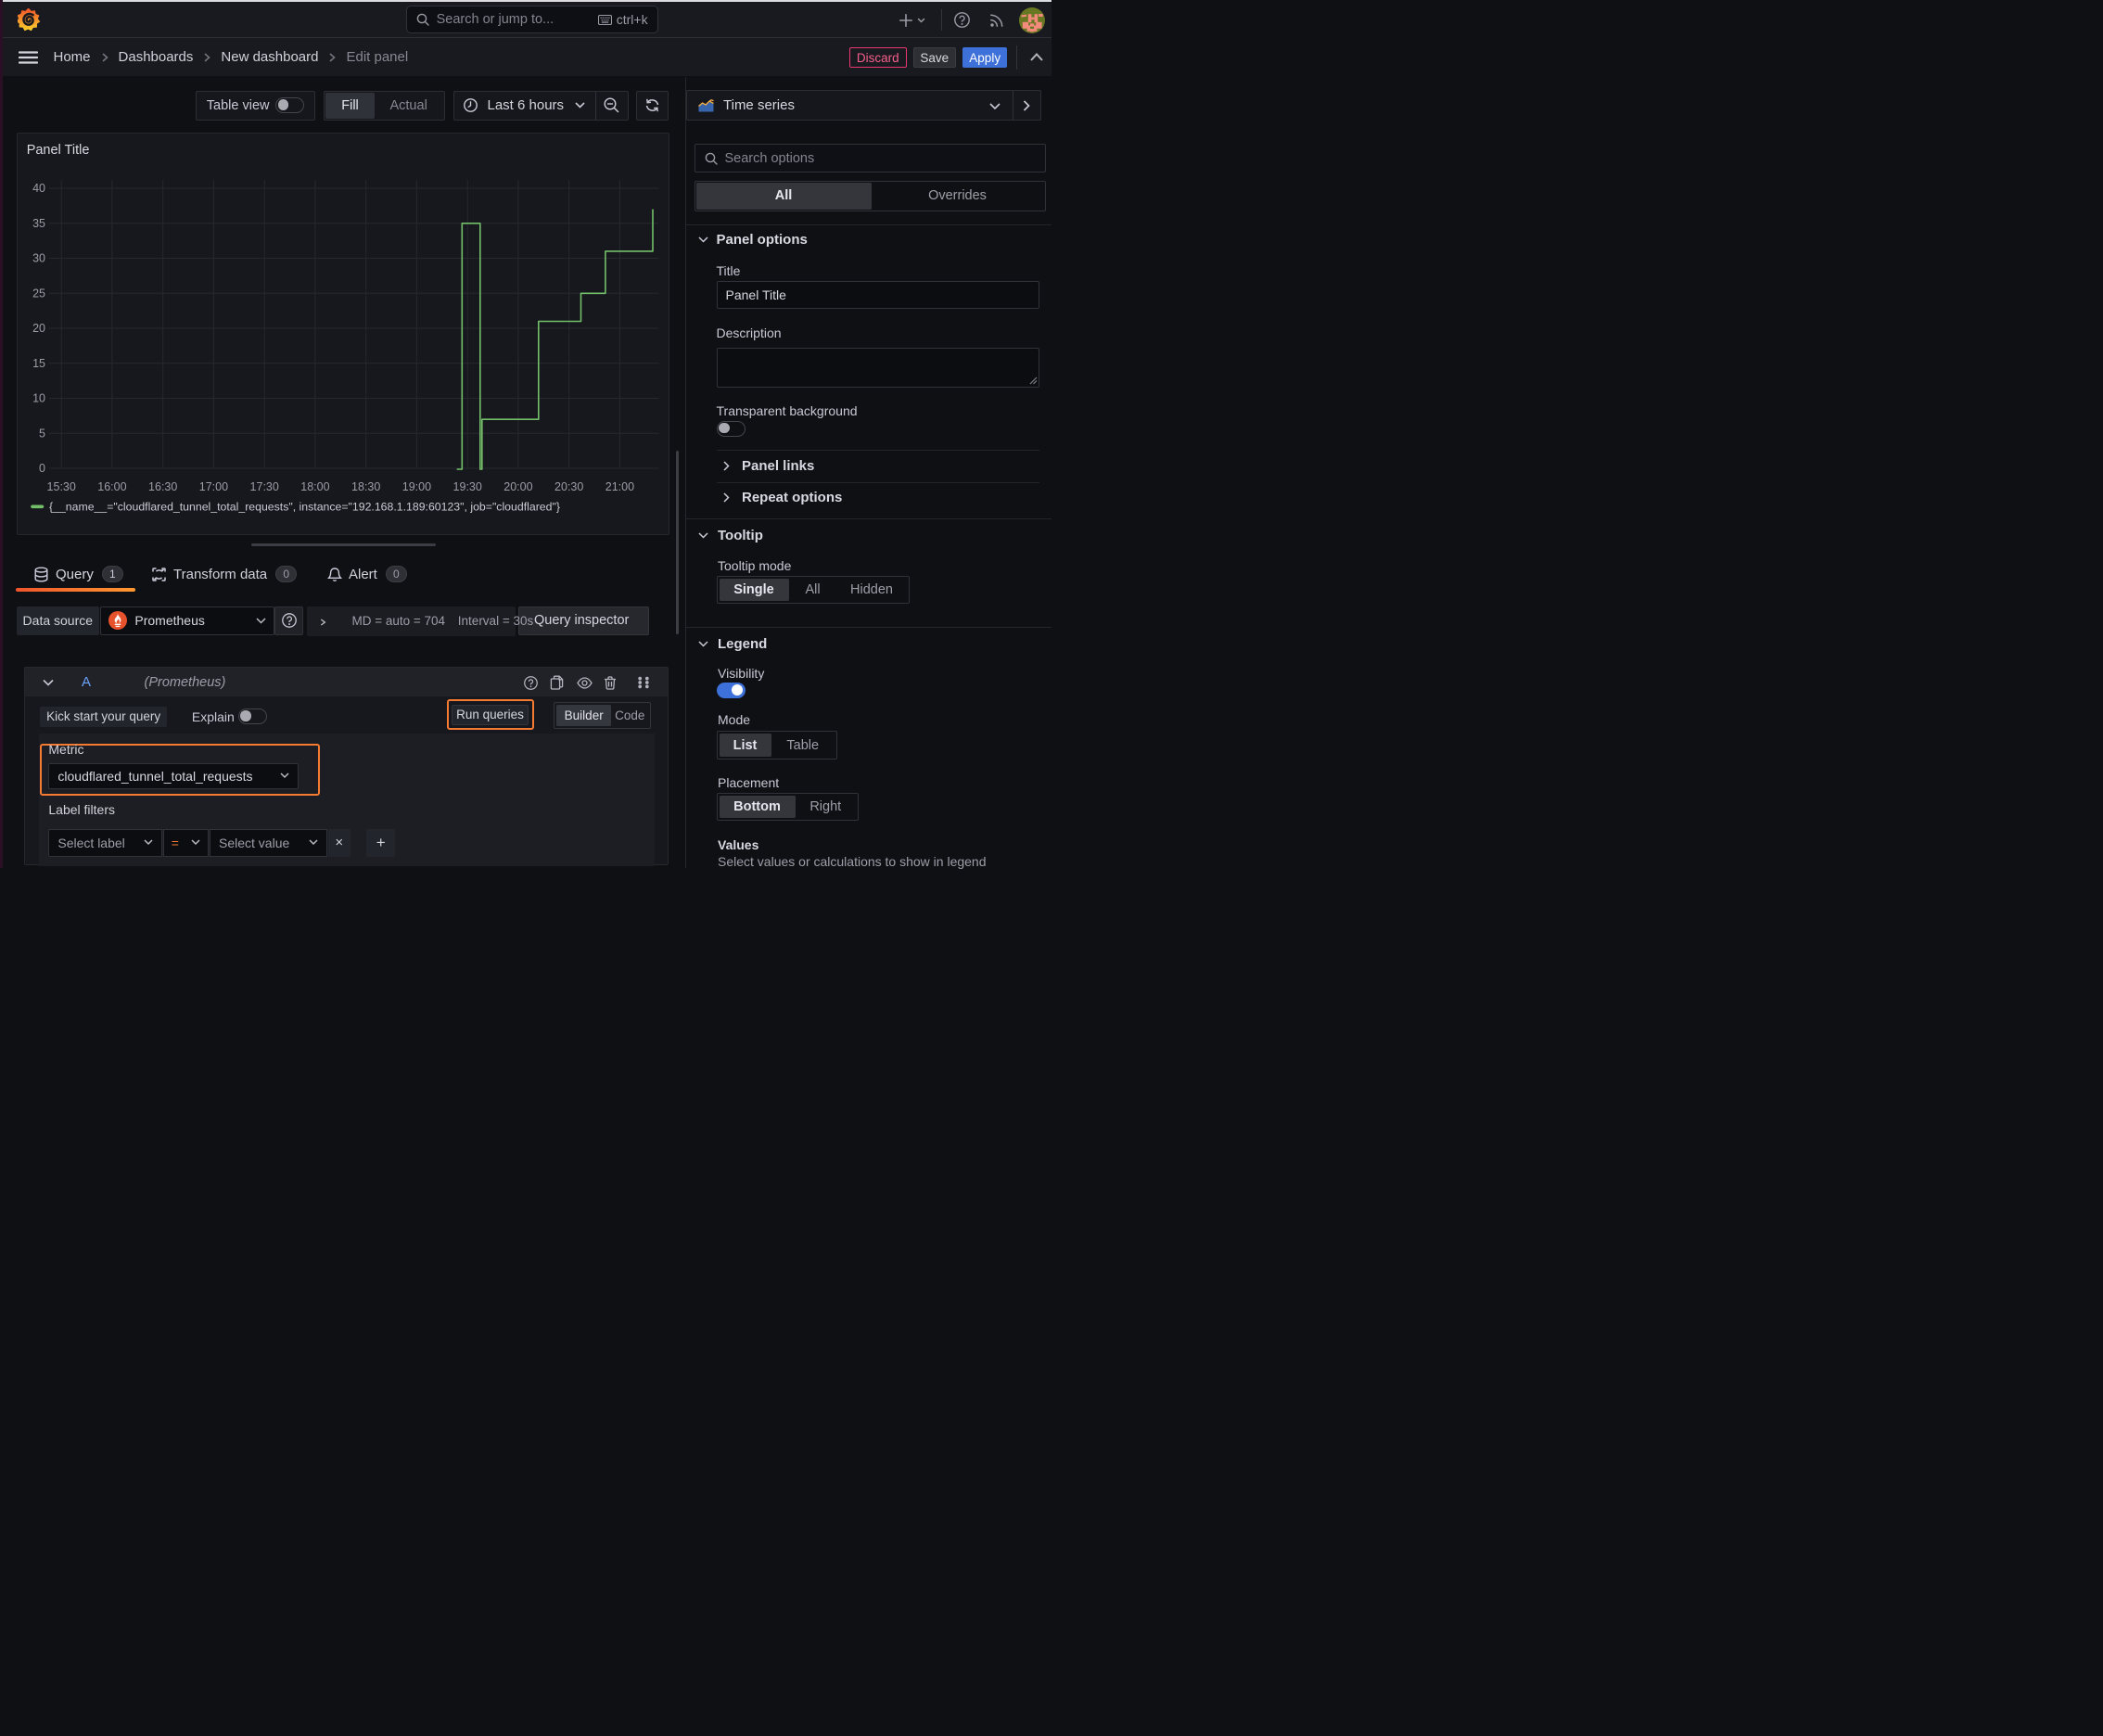 The height and width of the screenshot is (1736, 2103). I want to click on svg-text: 16:30, so click(162, 487).